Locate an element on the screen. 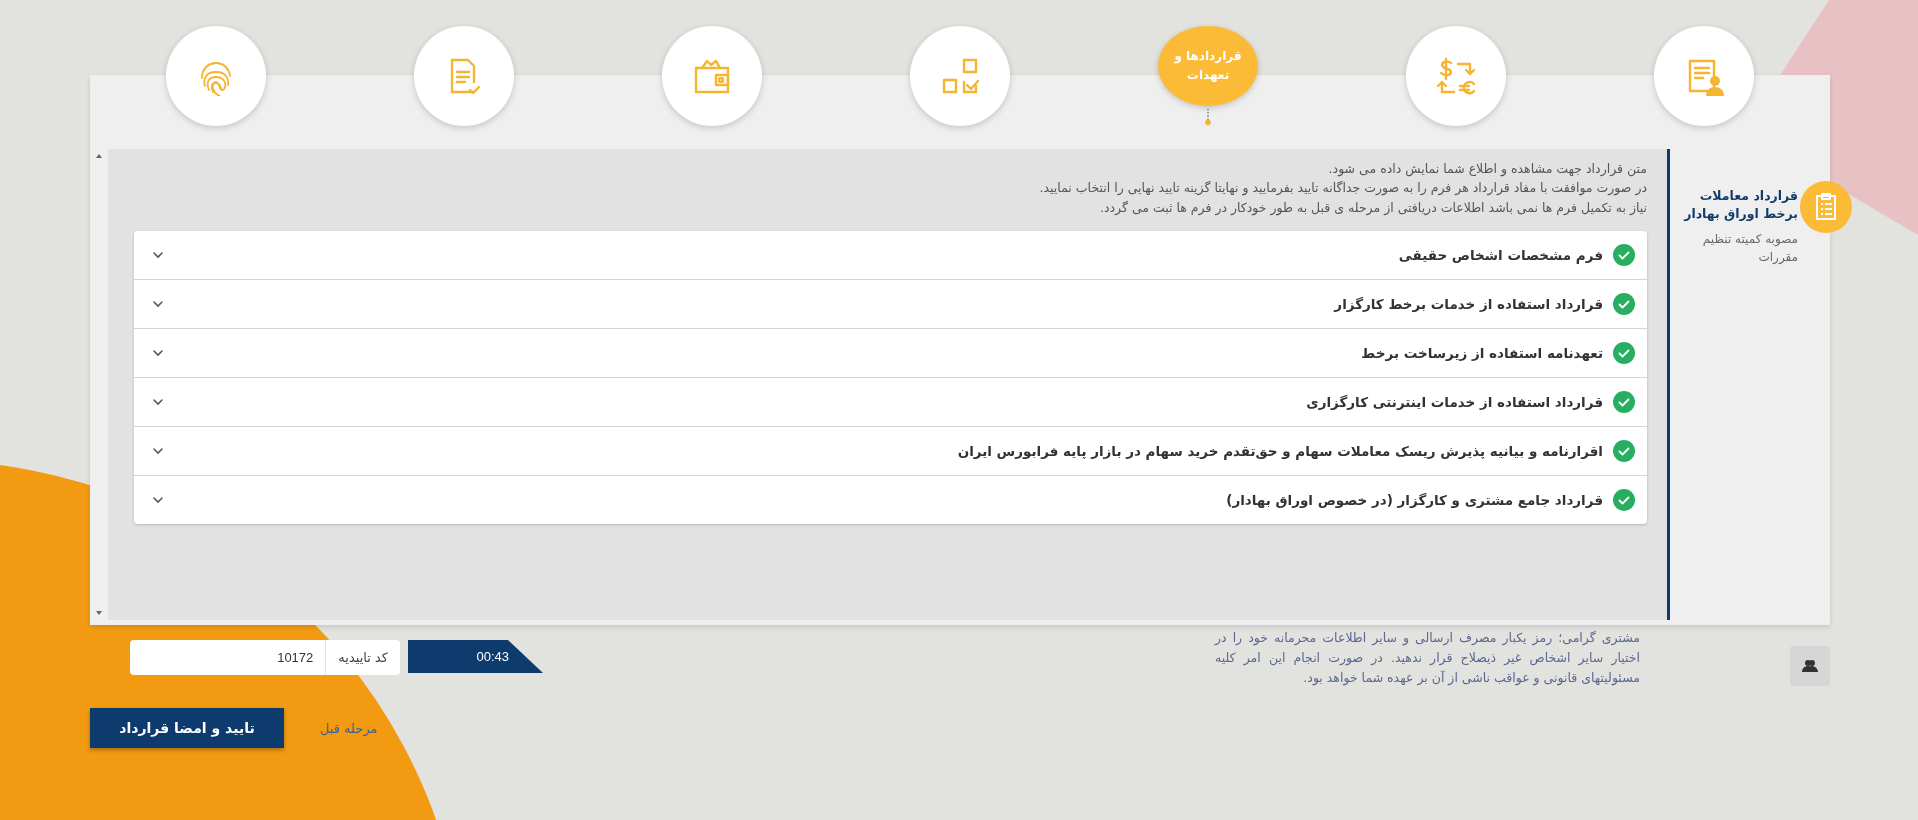 Image resolution: width=1918 pixels, height=820 pixels. confirmation-code-field: 10172 is located at coordinates (228, 657).